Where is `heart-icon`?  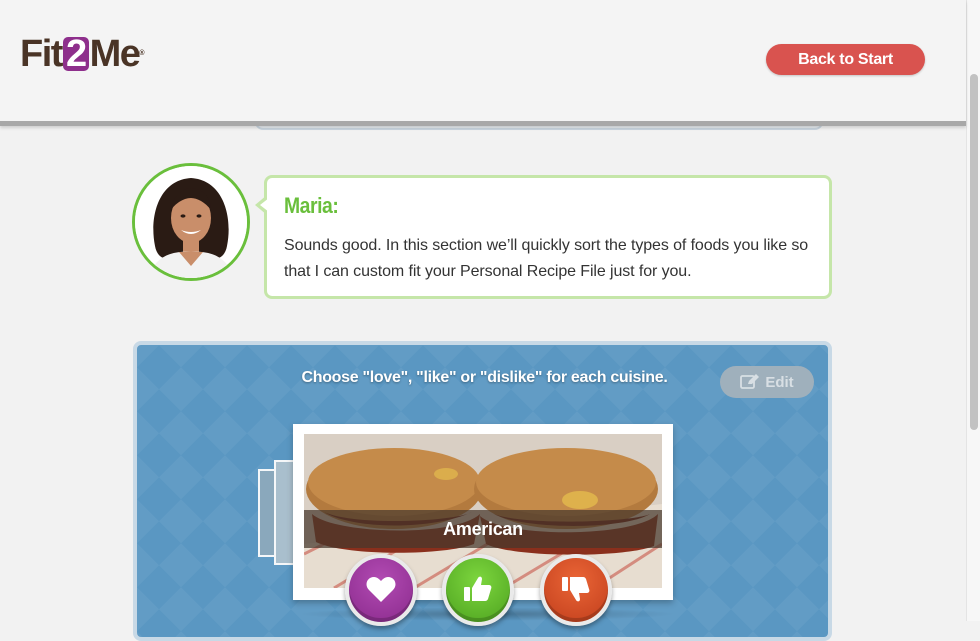
heart-icon is located at coordinates (381, 590).